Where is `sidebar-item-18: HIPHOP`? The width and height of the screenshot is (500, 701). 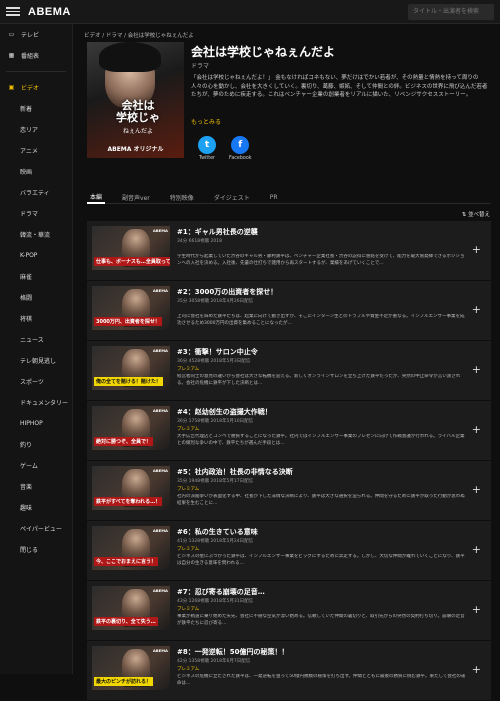 sidebar-item-18: HIPHOP is located at coordinates (36, 423).